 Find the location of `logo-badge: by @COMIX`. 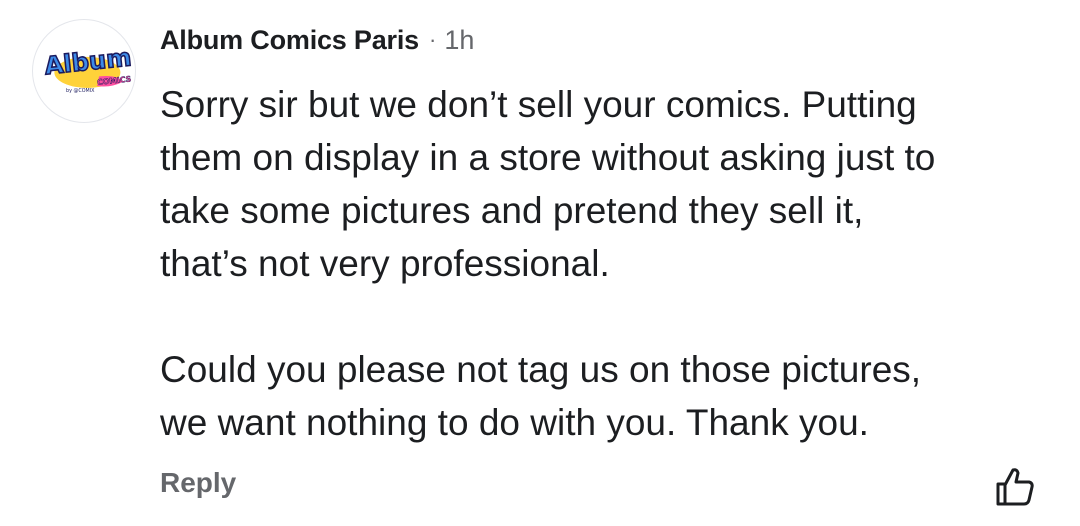

logo-badge: by @COMIX is located at coordinates (80, 91).